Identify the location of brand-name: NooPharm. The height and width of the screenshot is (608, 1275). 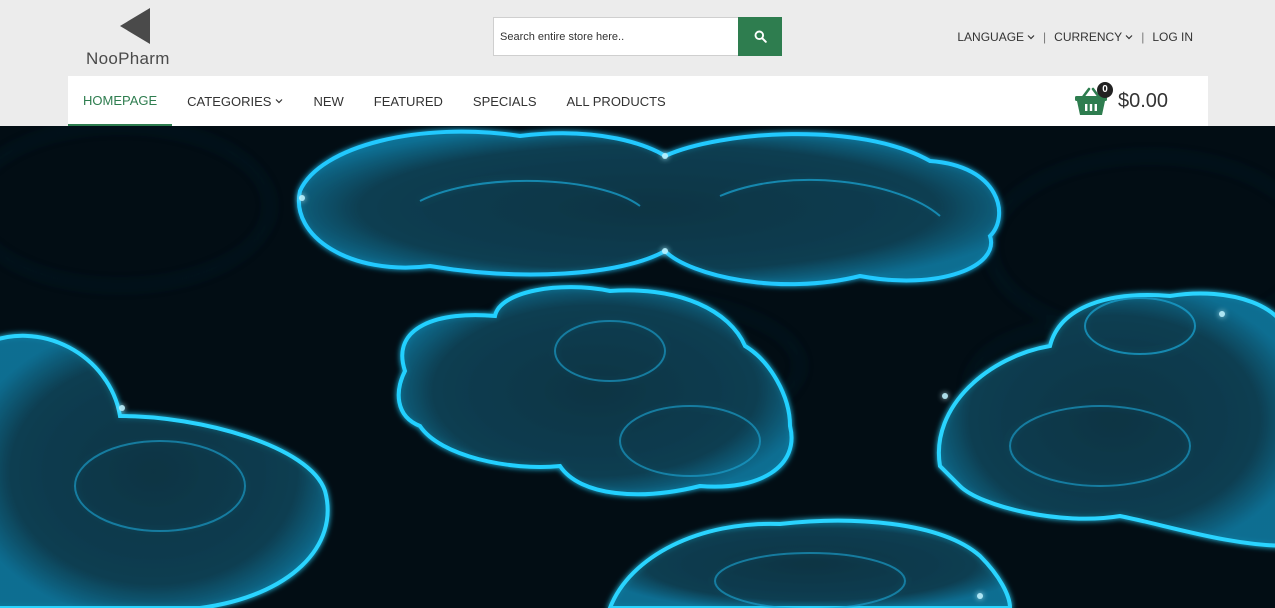
(128, 58).